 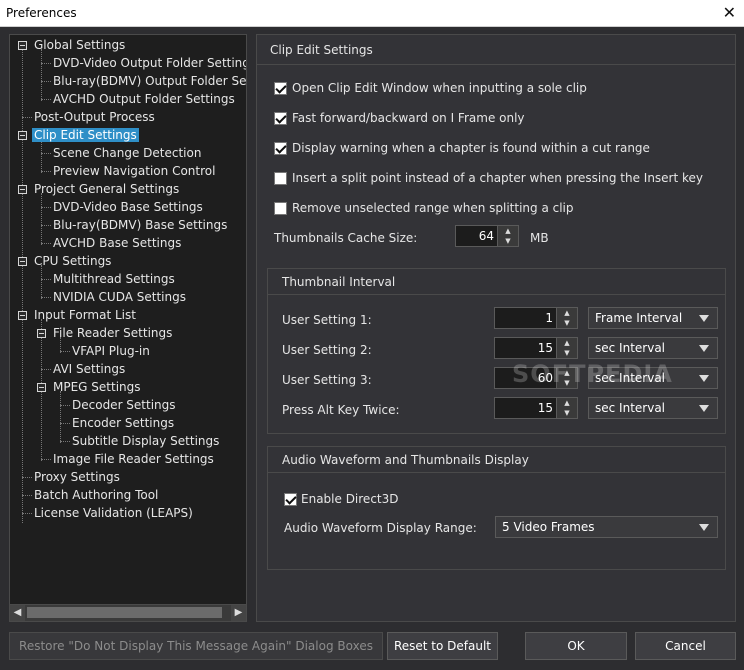 I want to click on tree-item-file-reader: File Reader Settings, so click(x=112, y=333).